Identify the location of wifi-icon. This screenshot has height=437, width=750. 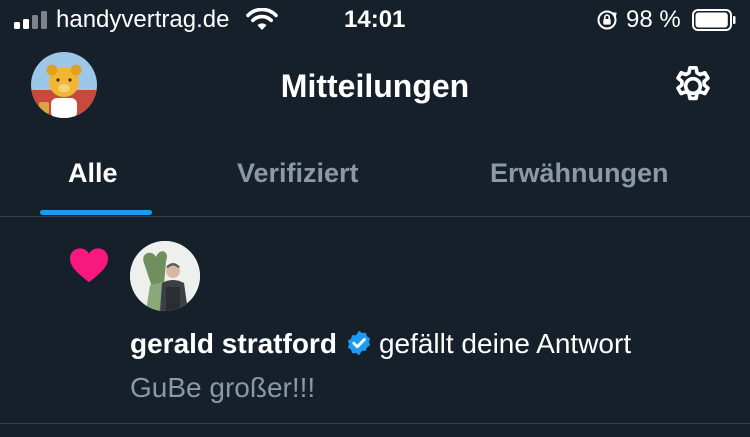
(262, 19).